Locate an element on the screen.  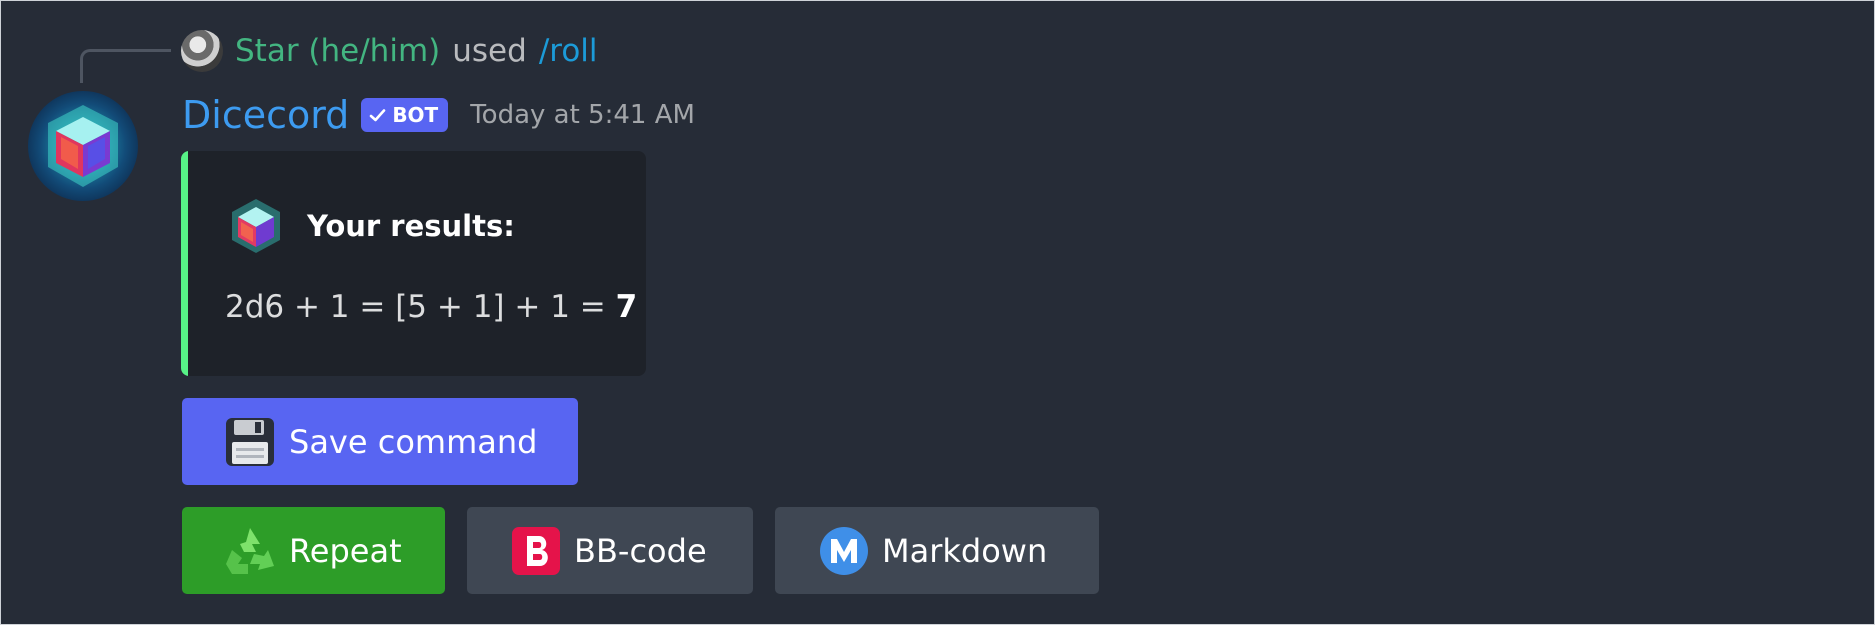
embed-title: Your results: is located at coordinates (411, 226).